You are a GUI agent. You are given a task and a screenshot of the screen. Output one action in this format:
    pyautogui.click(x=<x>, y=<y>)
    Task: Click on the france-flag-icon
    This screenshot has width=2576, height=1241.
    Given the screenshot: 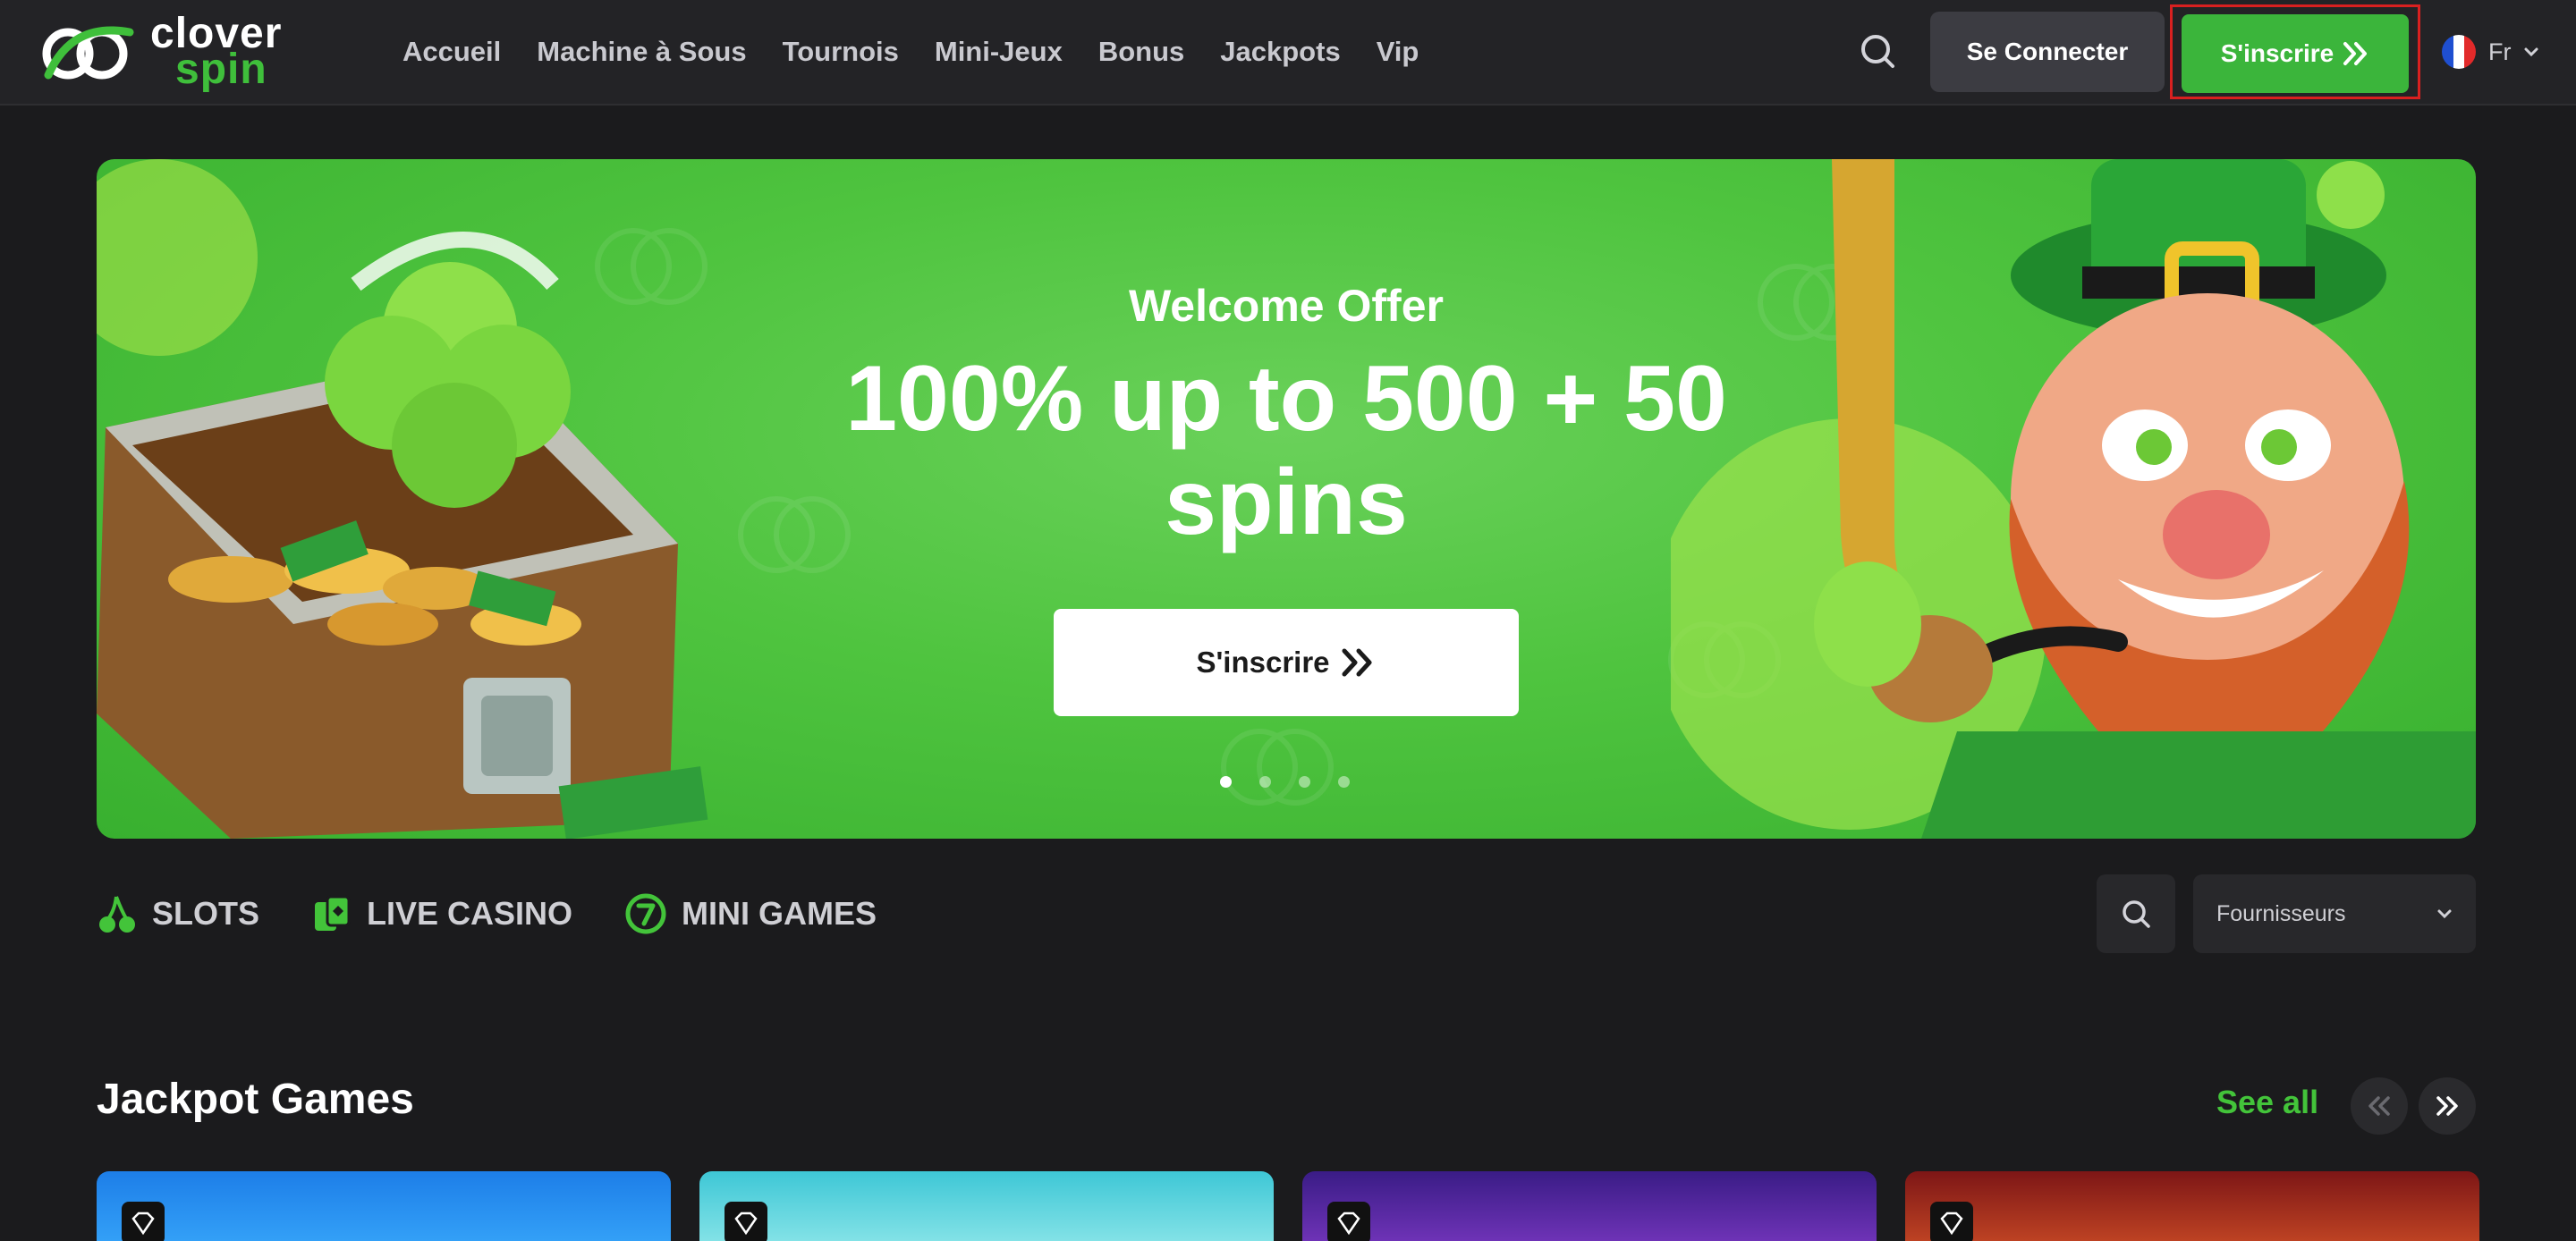 What is the action you would take?
    pyautogui.click(x=2459, y=52)
    